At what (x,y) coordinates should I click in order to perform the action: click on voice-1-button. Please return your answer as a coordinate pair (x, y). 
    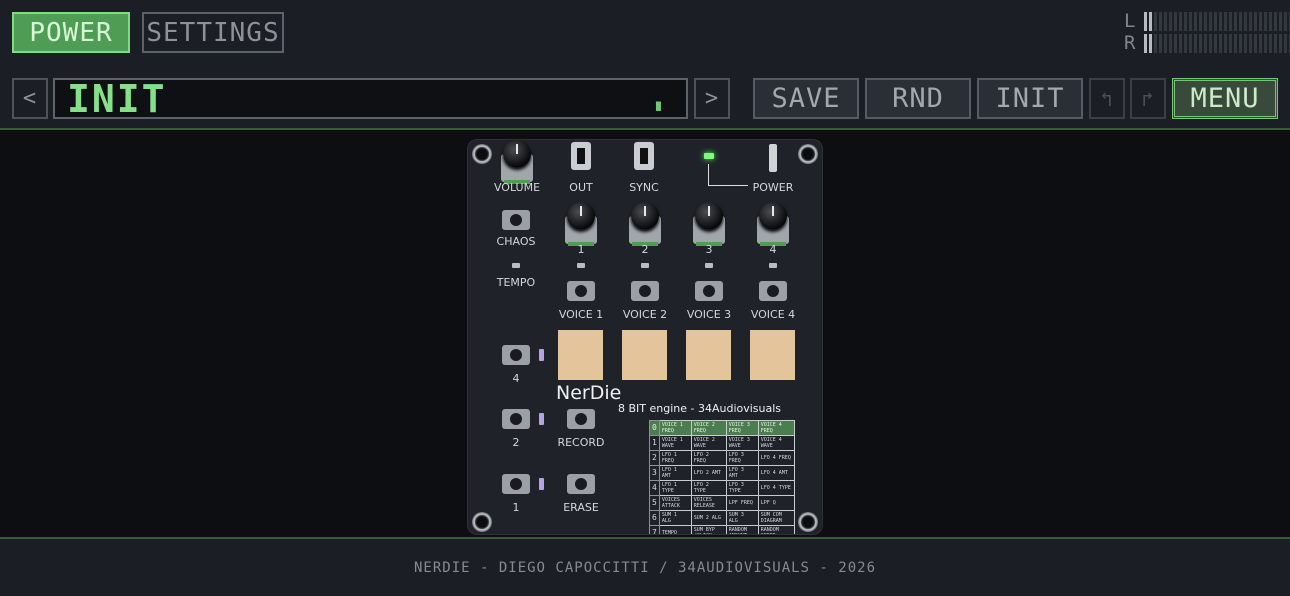
    Looking at the image, I should click on (581, 291).